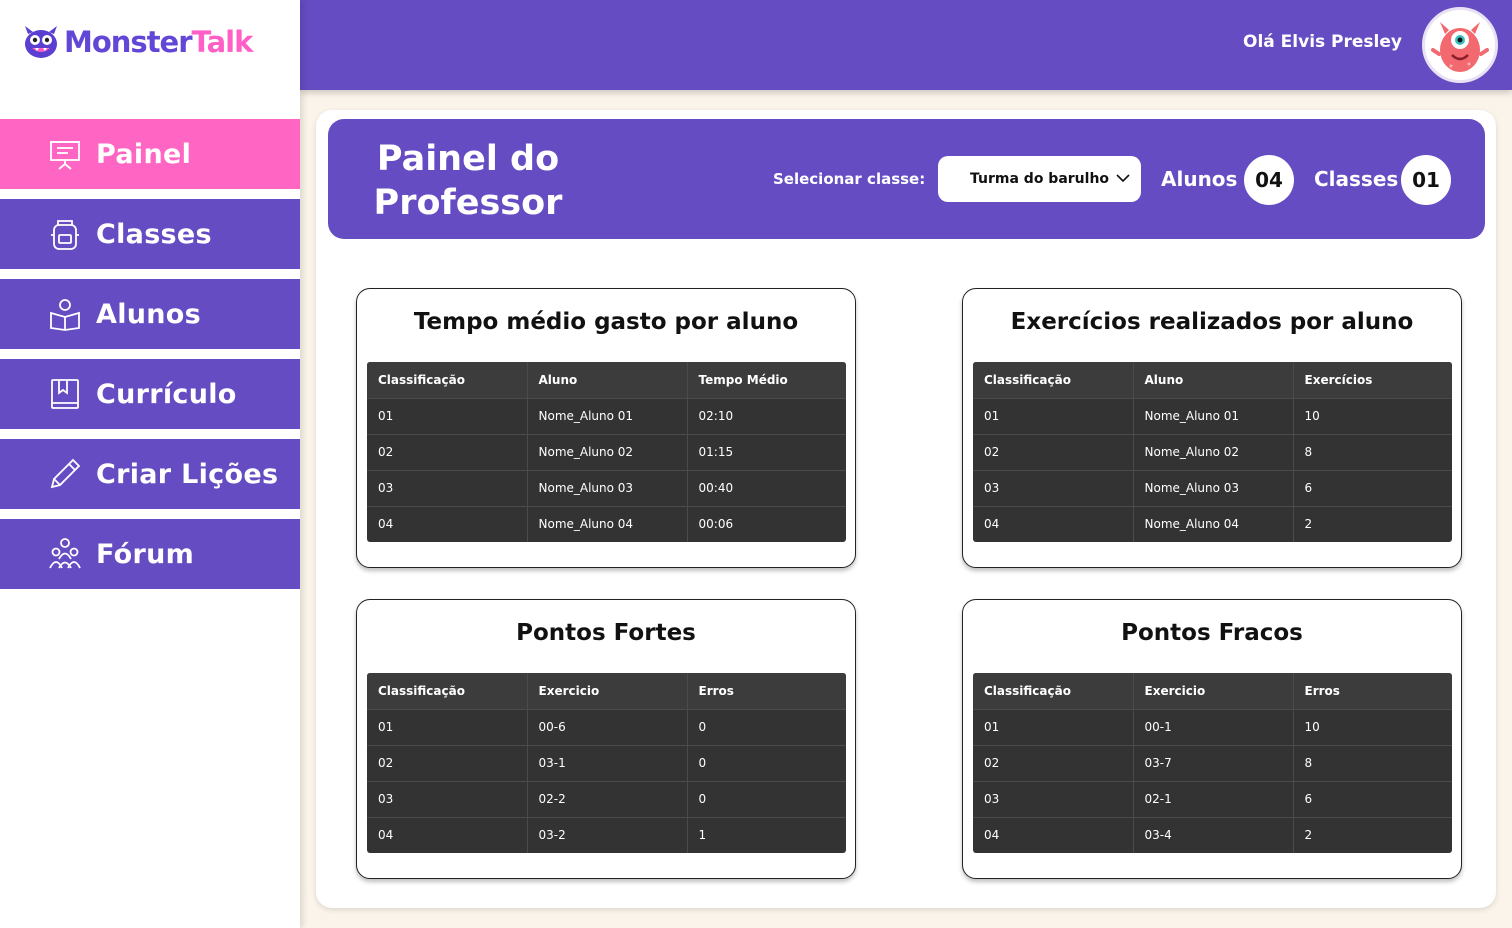 Image resolution: width=1512 pixels, height=928 pixels. Describe the element at coordinates (1053, 524) in the screenshot. I see `table-cell: 04` at that location.